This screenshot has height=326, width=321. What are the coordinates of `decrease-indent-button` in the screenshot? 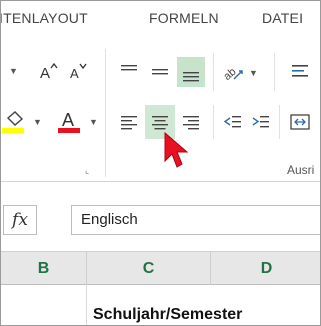 It's located at (233, 122).